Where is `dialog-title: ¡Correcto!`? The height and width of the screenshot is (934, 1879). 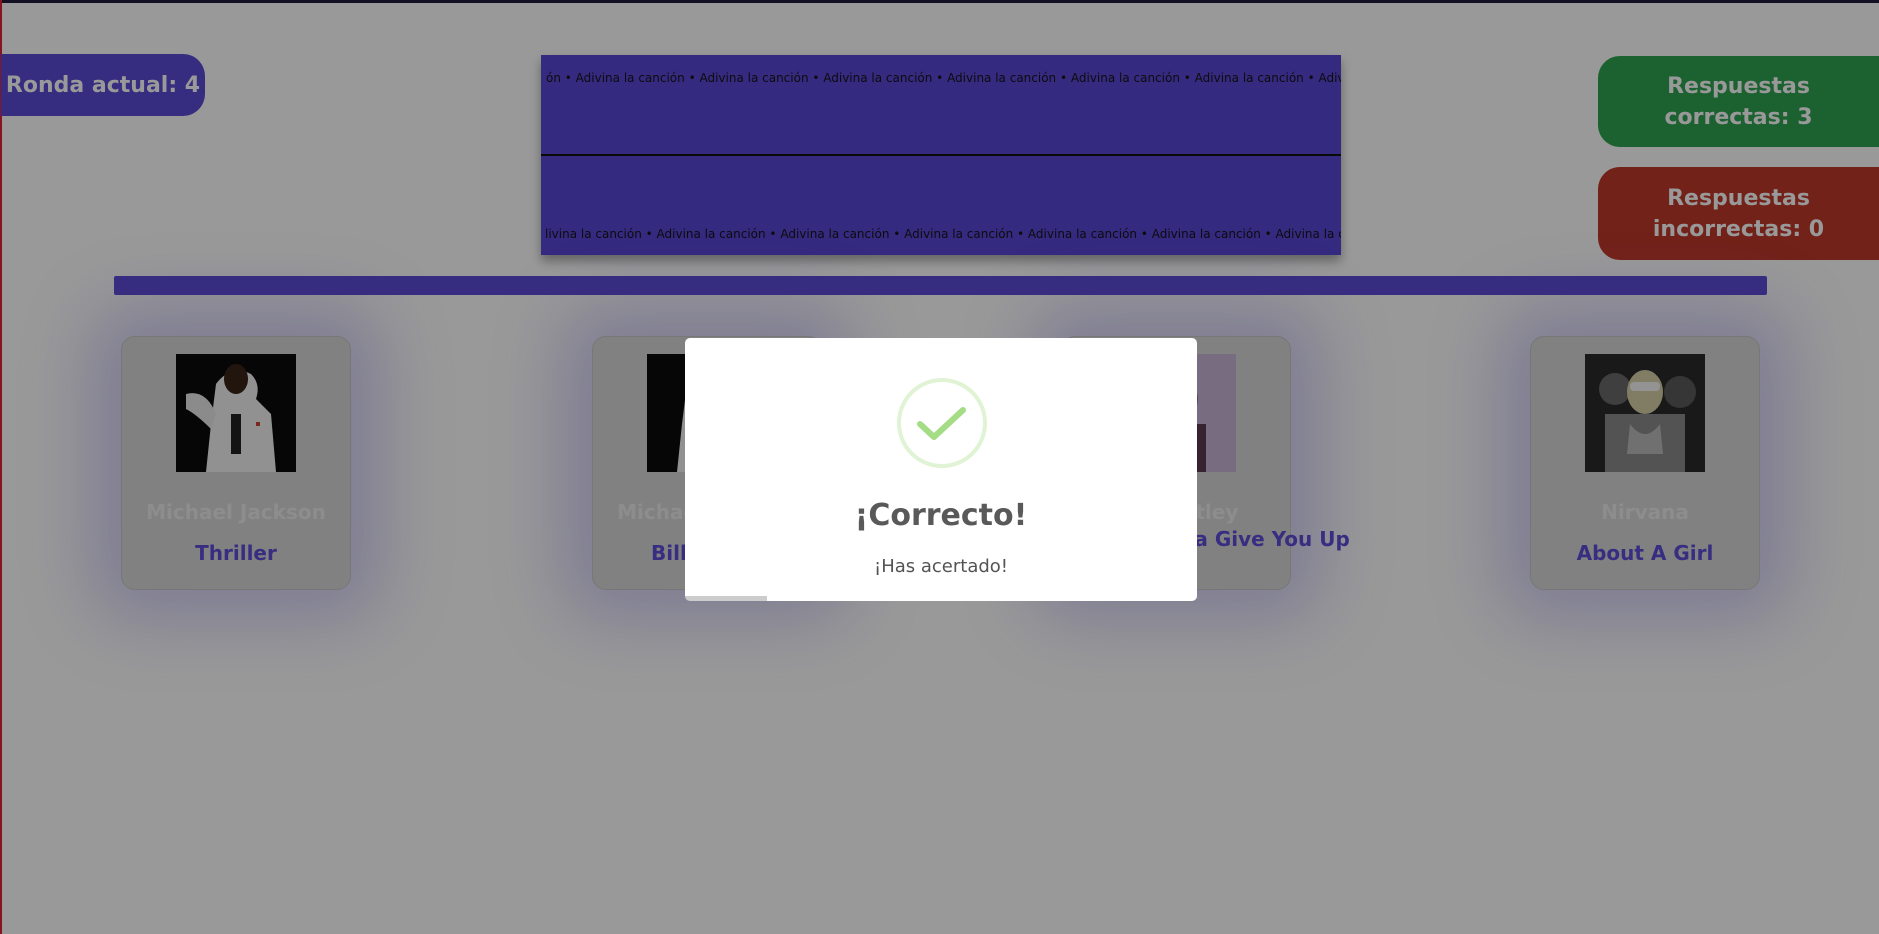 dialog-title: ¡Correcto! is located at coordinates (941, 515).